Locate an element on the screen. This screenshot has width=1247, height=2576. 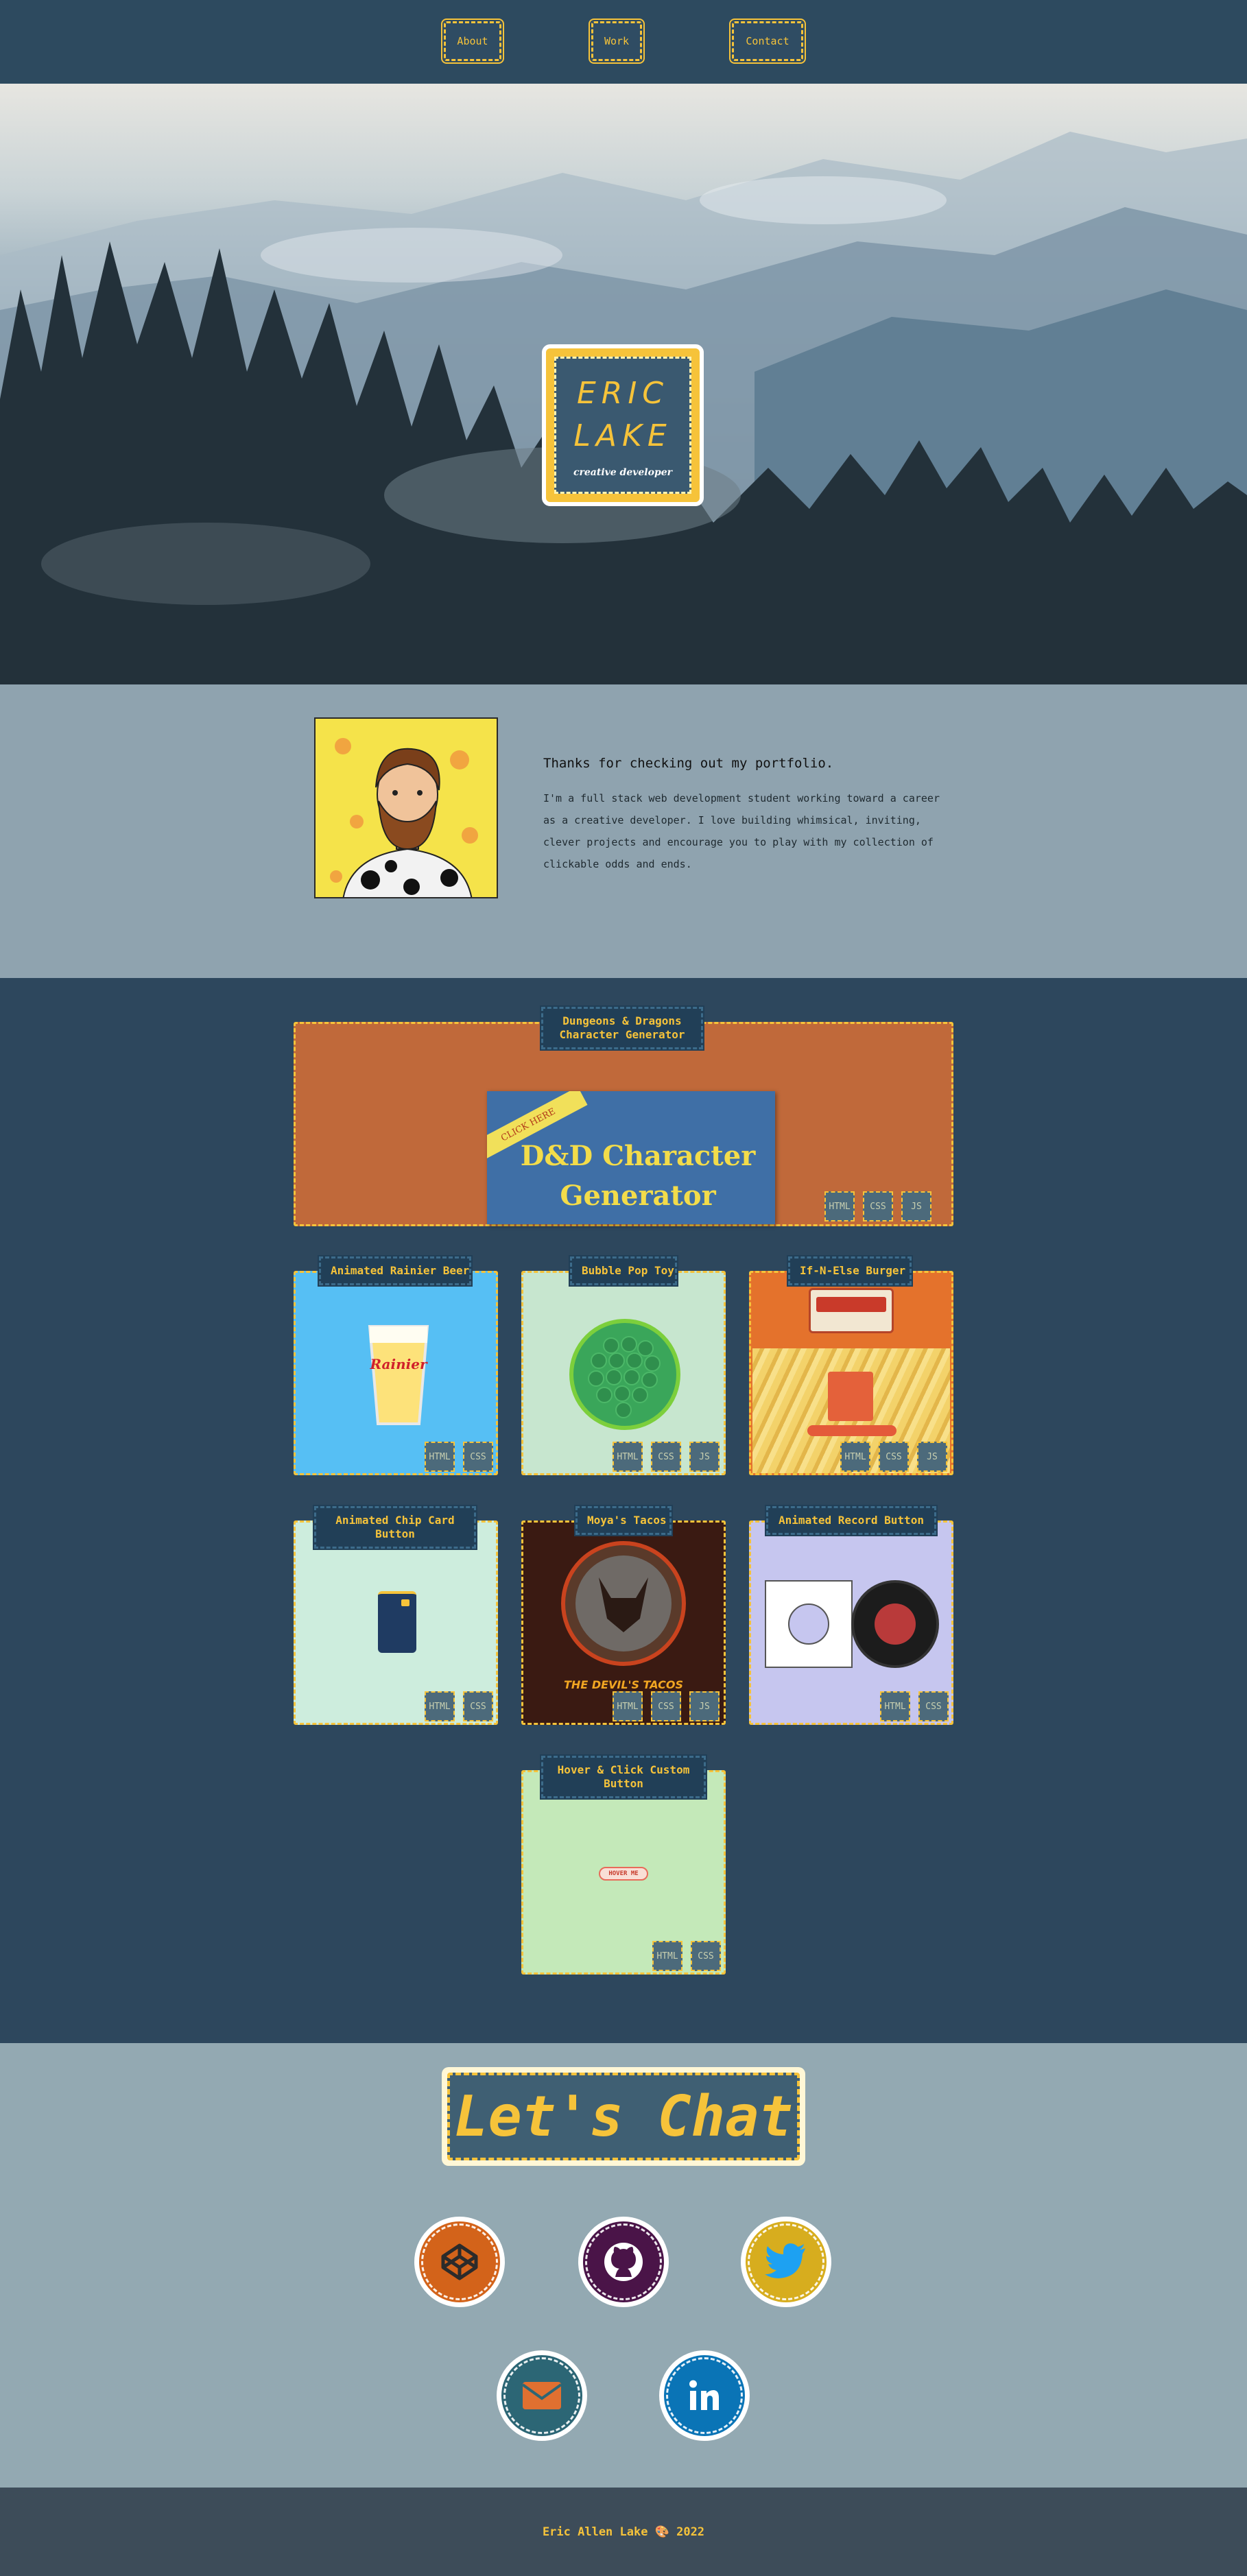
project-label-chip-card: Animated Chip Card Button is located at coordinates (395, 1527).